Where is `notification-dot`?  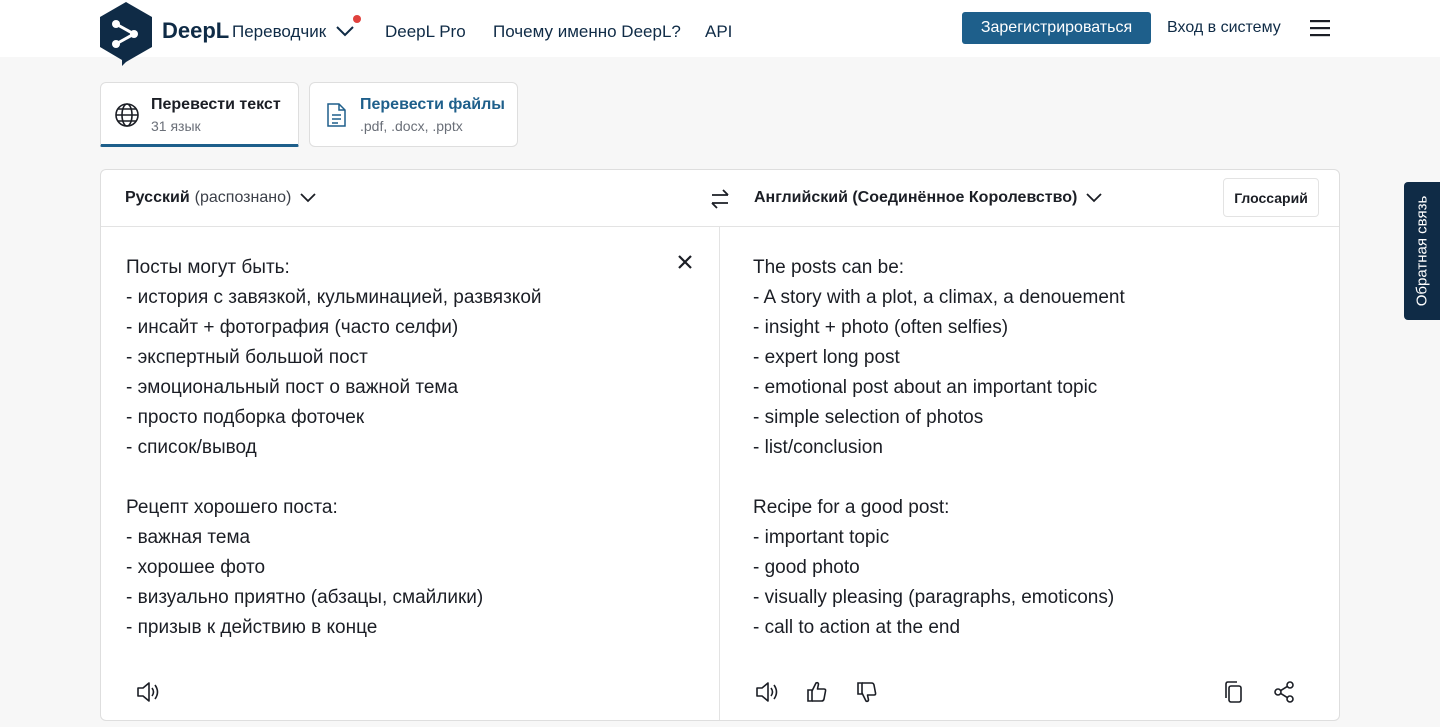
notification-dot is located at coordinates (357, 19).